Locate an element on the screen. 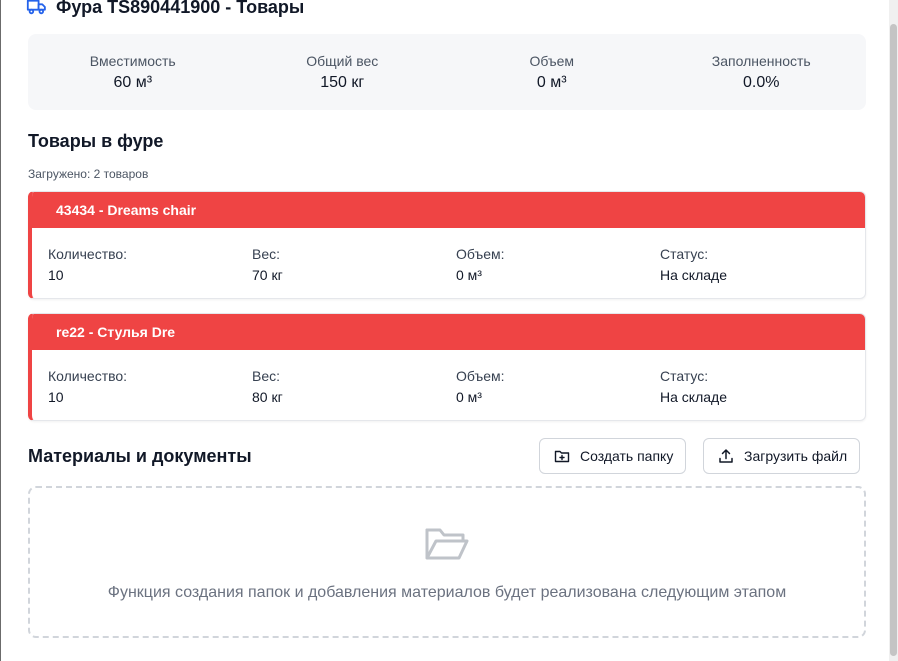 The height and width of the screenshot is (661, 898). upload-icon is located at coordinates (726, 456).